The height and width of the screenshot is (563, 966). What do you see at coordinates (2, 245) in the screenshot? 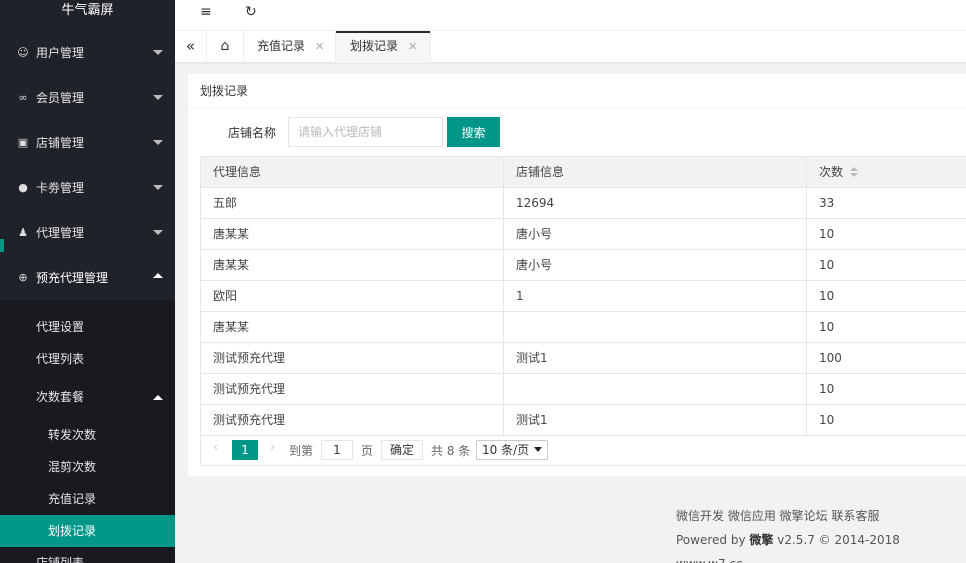
I see `sidebar-accent-bar` at bounding box center [2, 245].